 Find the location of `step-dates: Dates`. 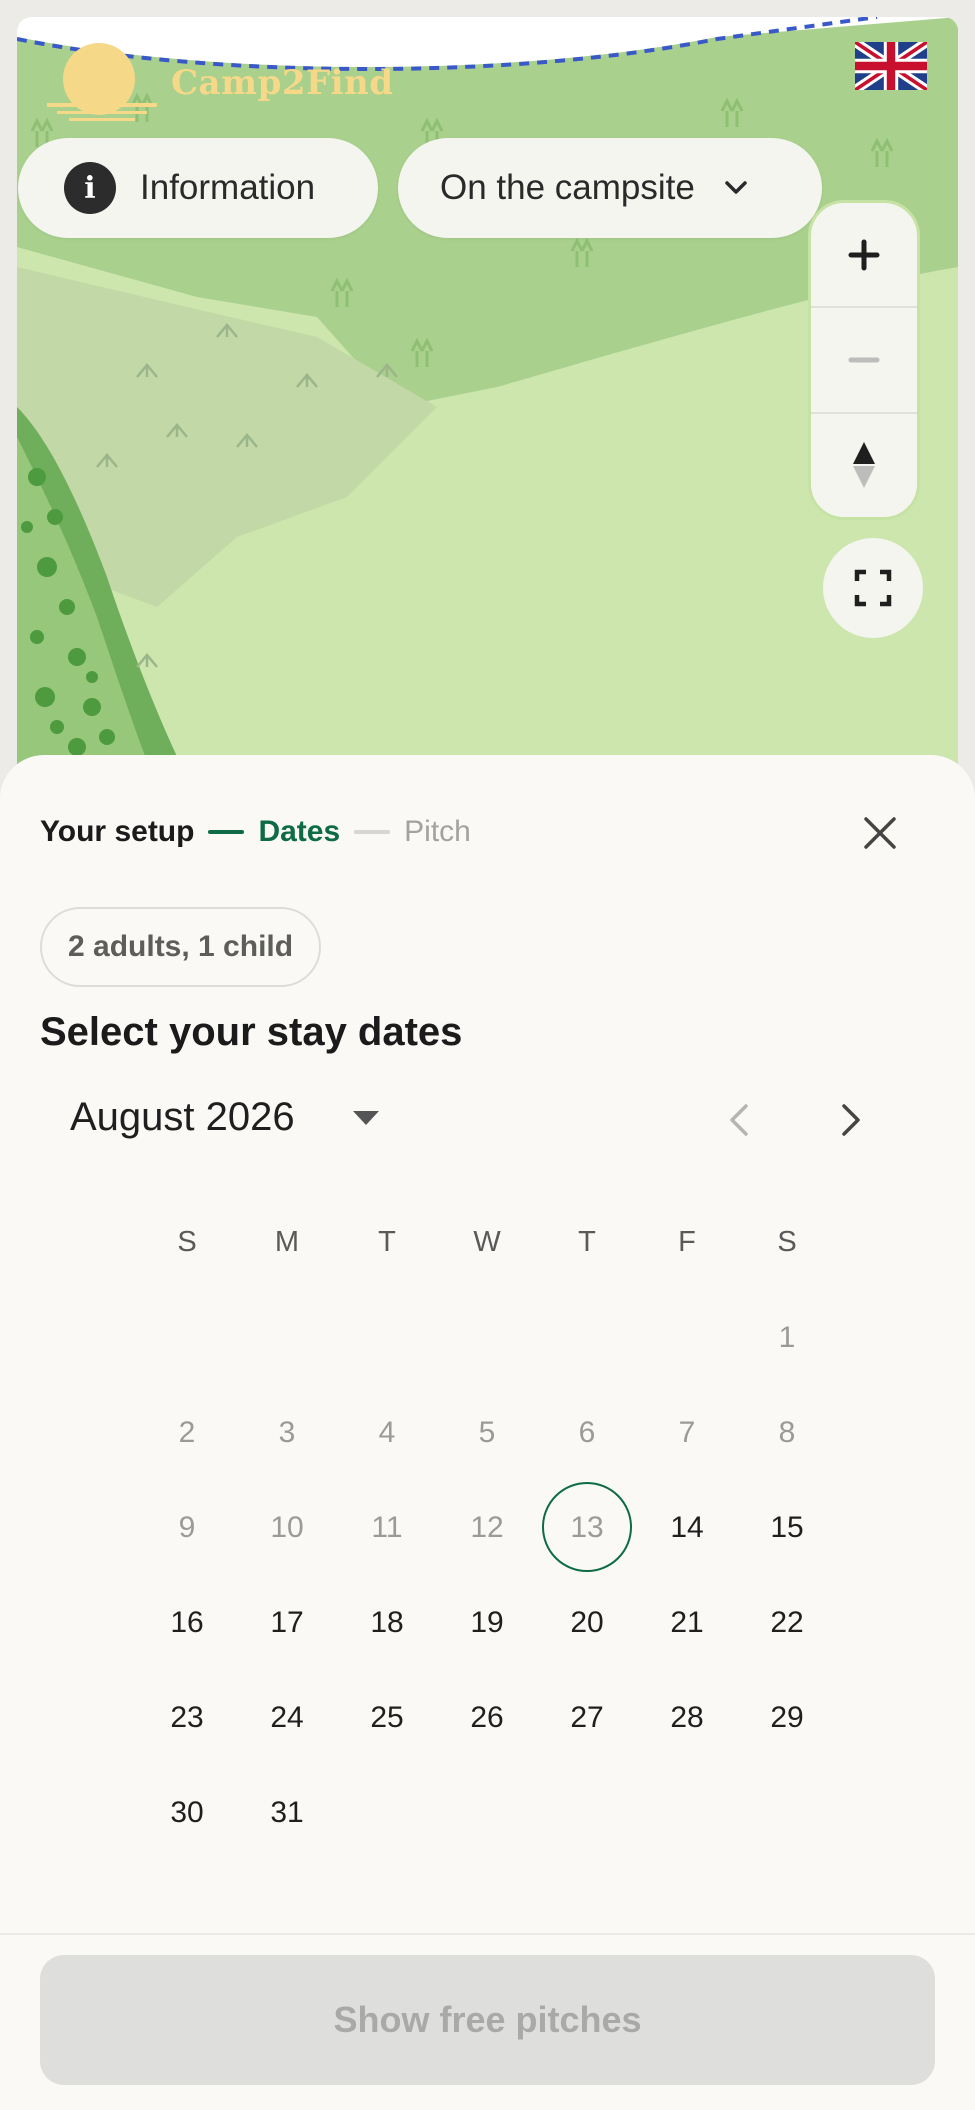

step-dates: Dates is located at coordinates (299, 832).